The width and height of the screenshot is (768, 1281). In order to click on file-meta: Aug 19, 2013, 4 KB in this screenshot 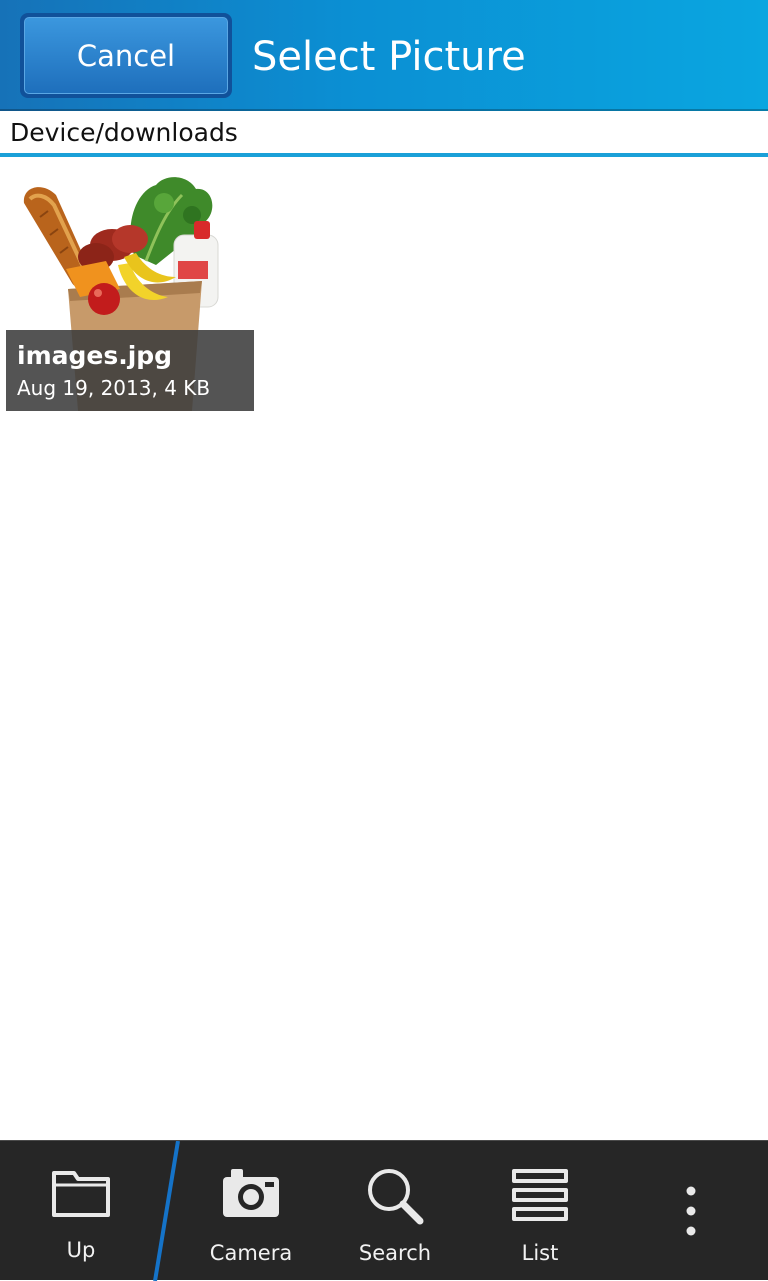, I will do `click(114, 388)`.